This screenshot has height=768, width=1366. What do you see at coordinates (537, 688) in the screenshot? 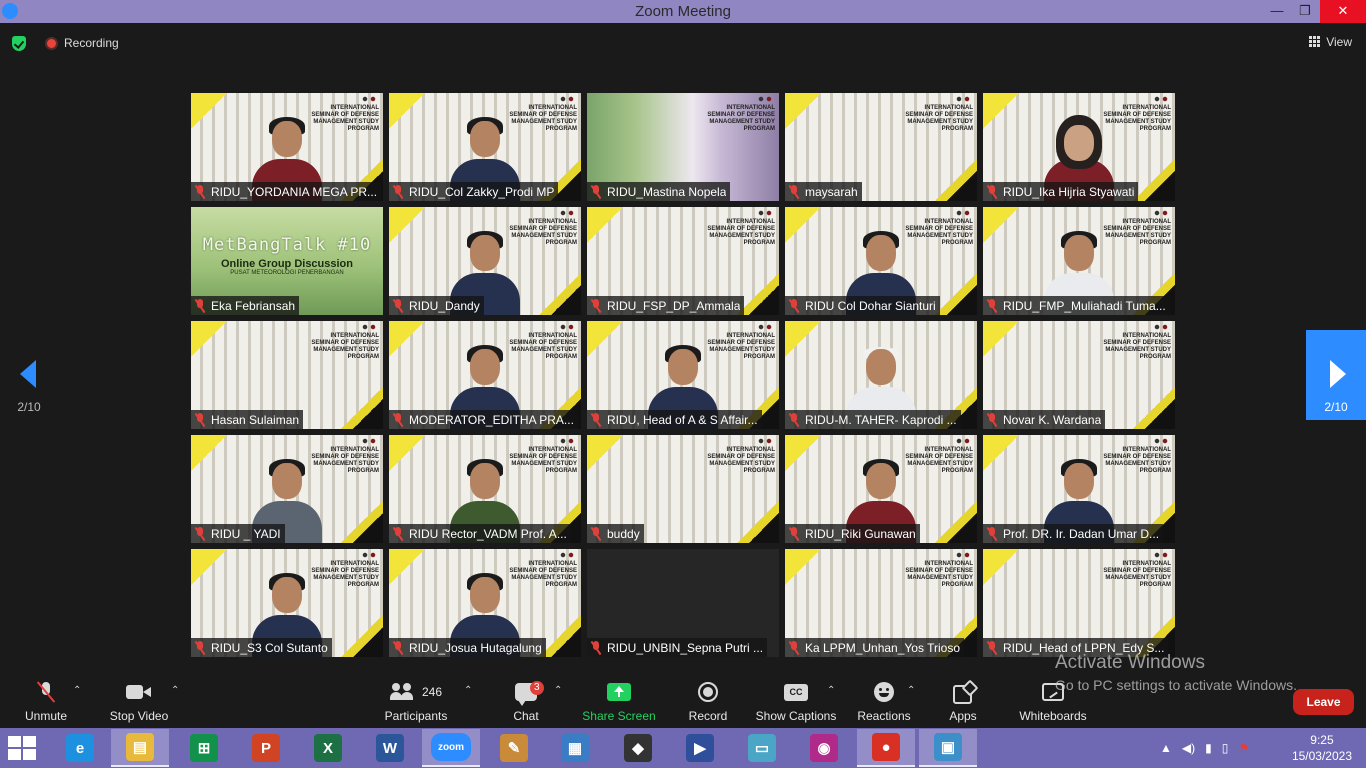
I see `chat-unread-badge: 3` at bounding box center [537, 688].